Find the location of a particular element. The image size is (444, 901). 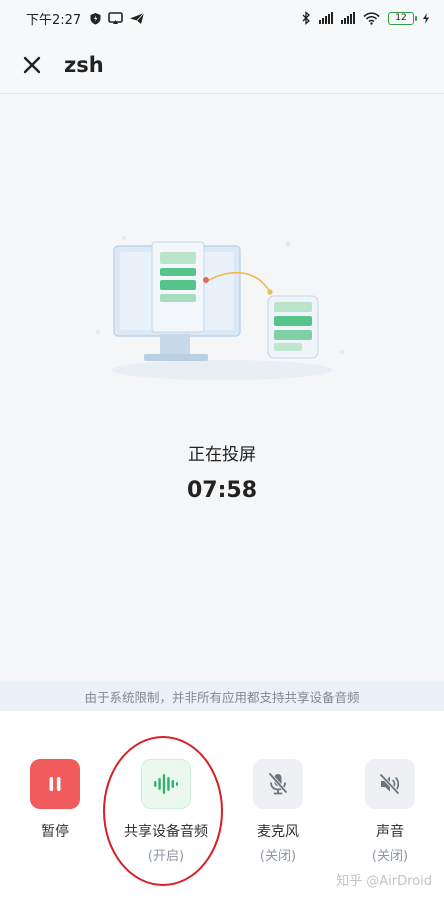

pause-icon is located at coordinates (55, 784).